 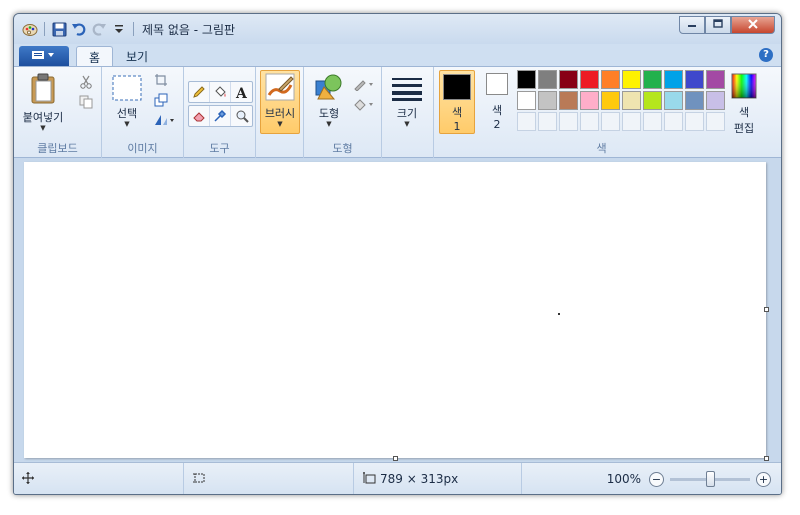 What do you see at coordinates (766, 458) in the screenshot?
I see `canvas-resize-handle-corner` at bounding box center [766, 458].